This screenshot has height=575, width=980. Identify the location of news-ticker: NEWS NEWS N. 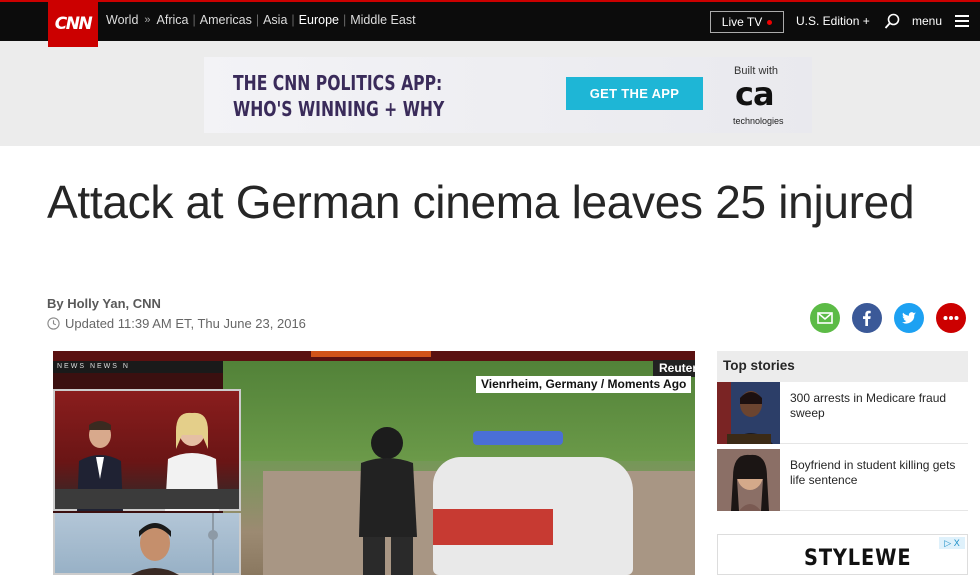
(138, 367).